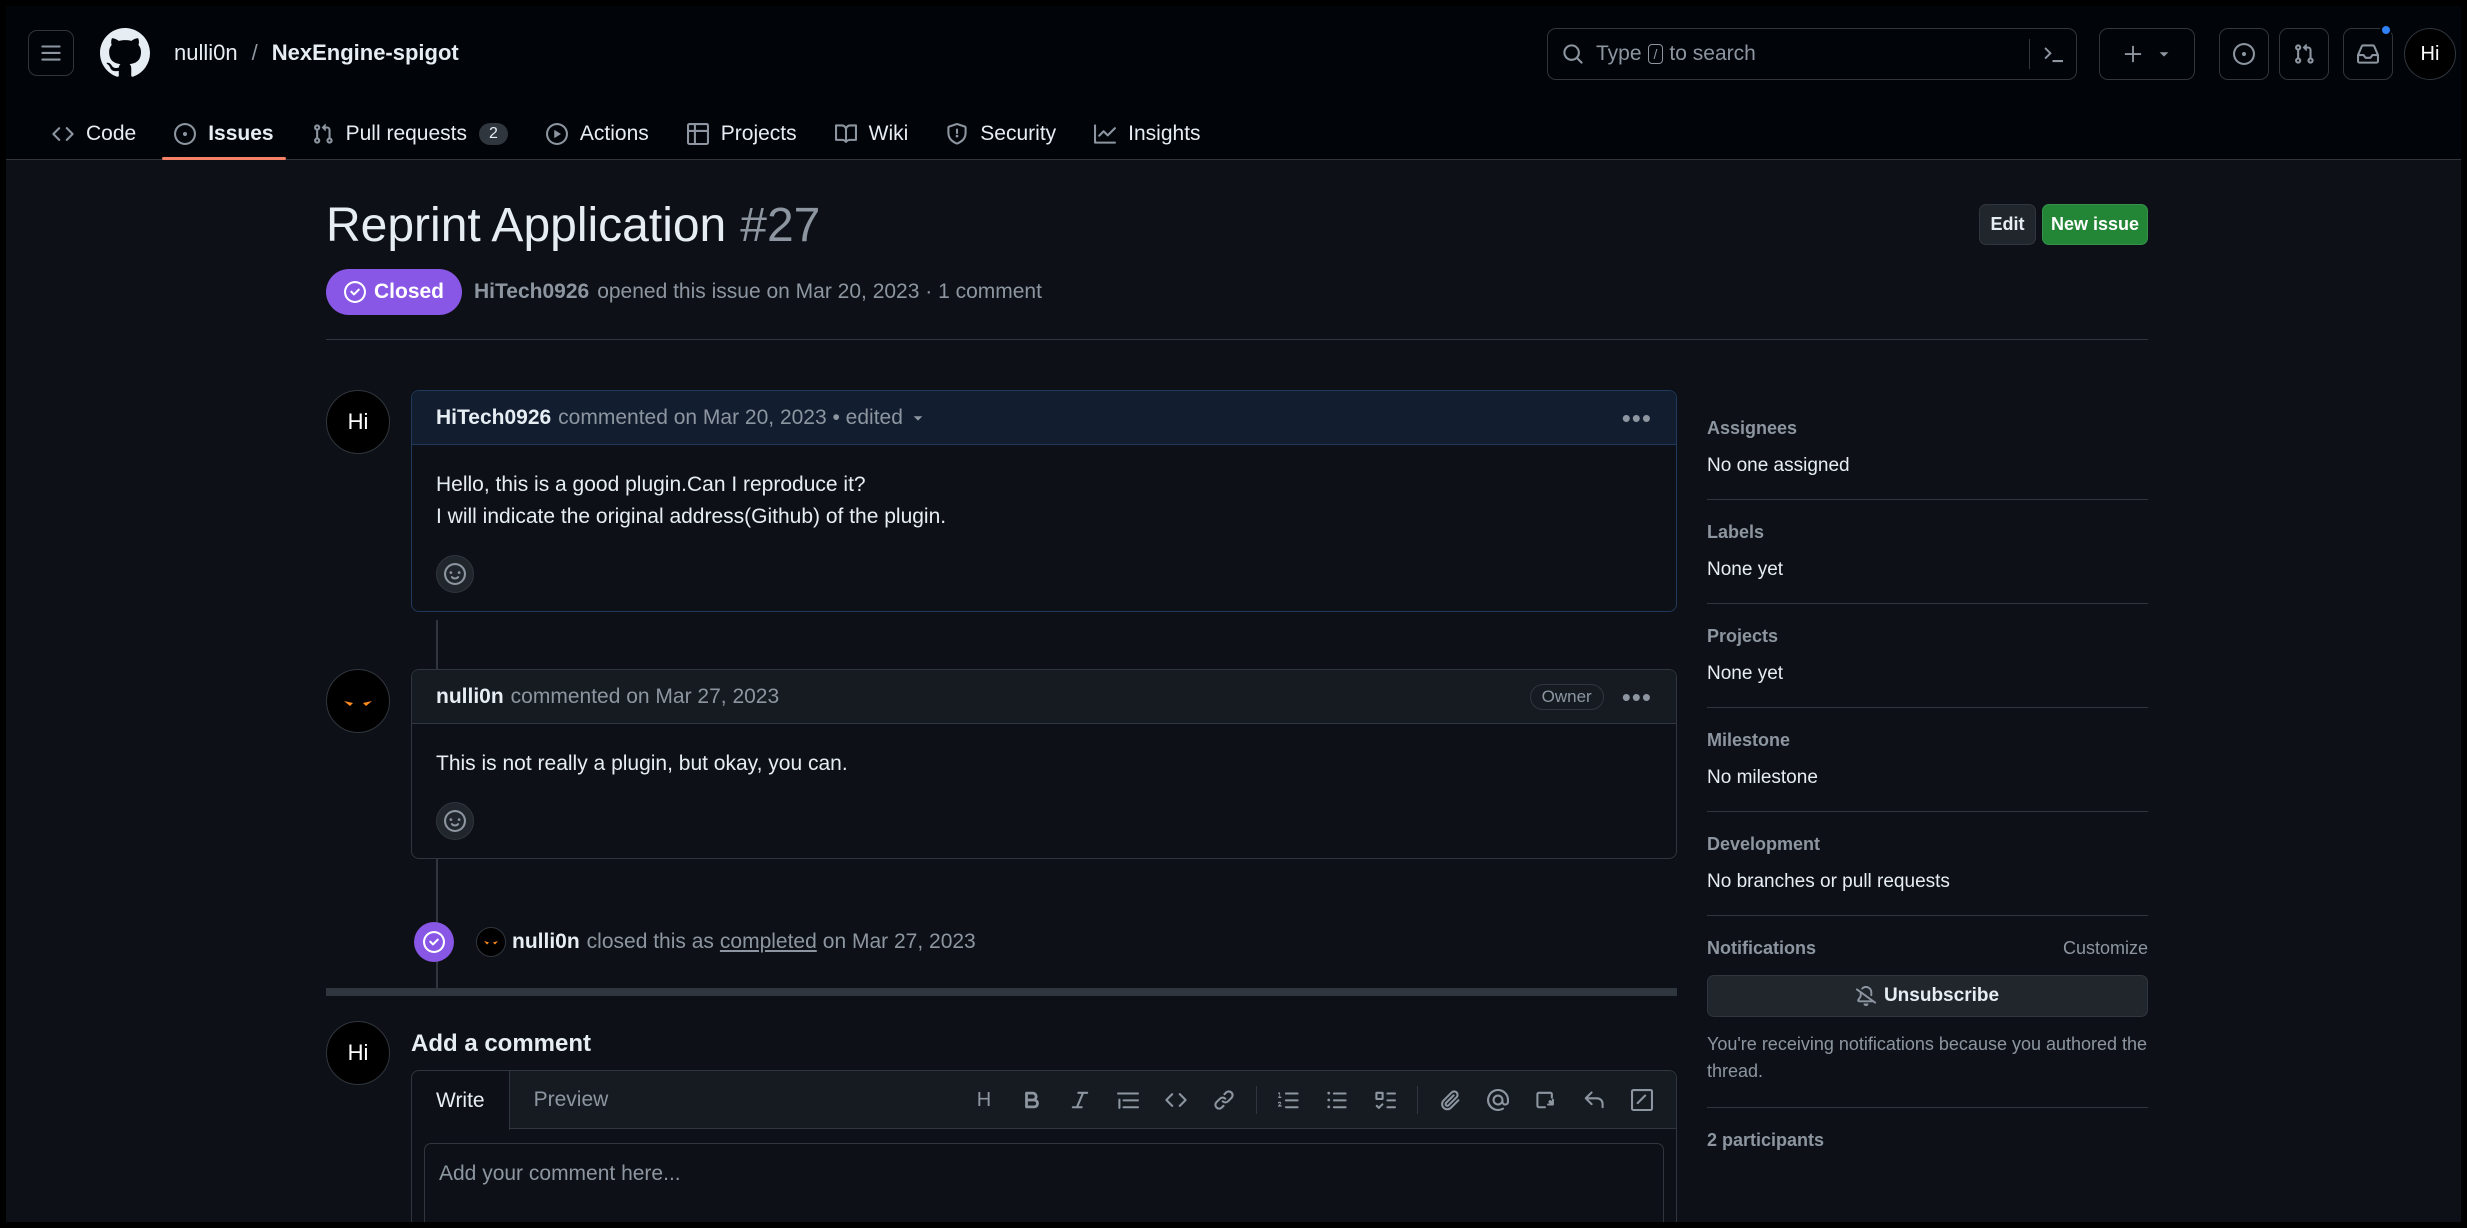  Describe the element at coordinates (1742, 636) in the screenshot. I see `projects-label: Projects` at that location.